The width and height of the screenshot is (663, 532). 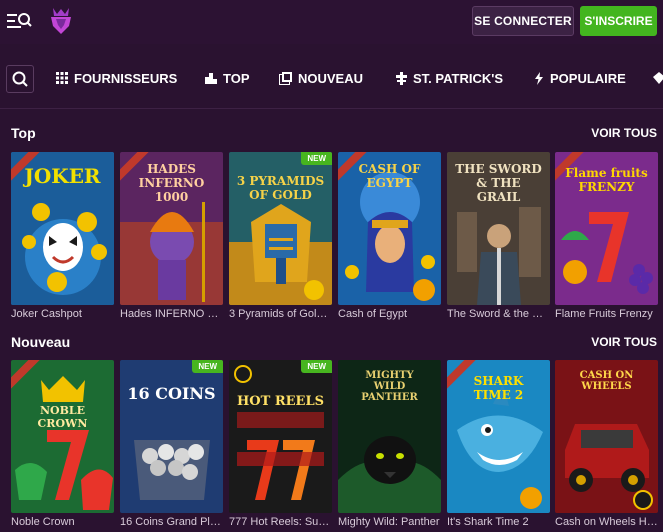 I want to click on nav-label: NOUVEAU, so click(x=331, y=78).